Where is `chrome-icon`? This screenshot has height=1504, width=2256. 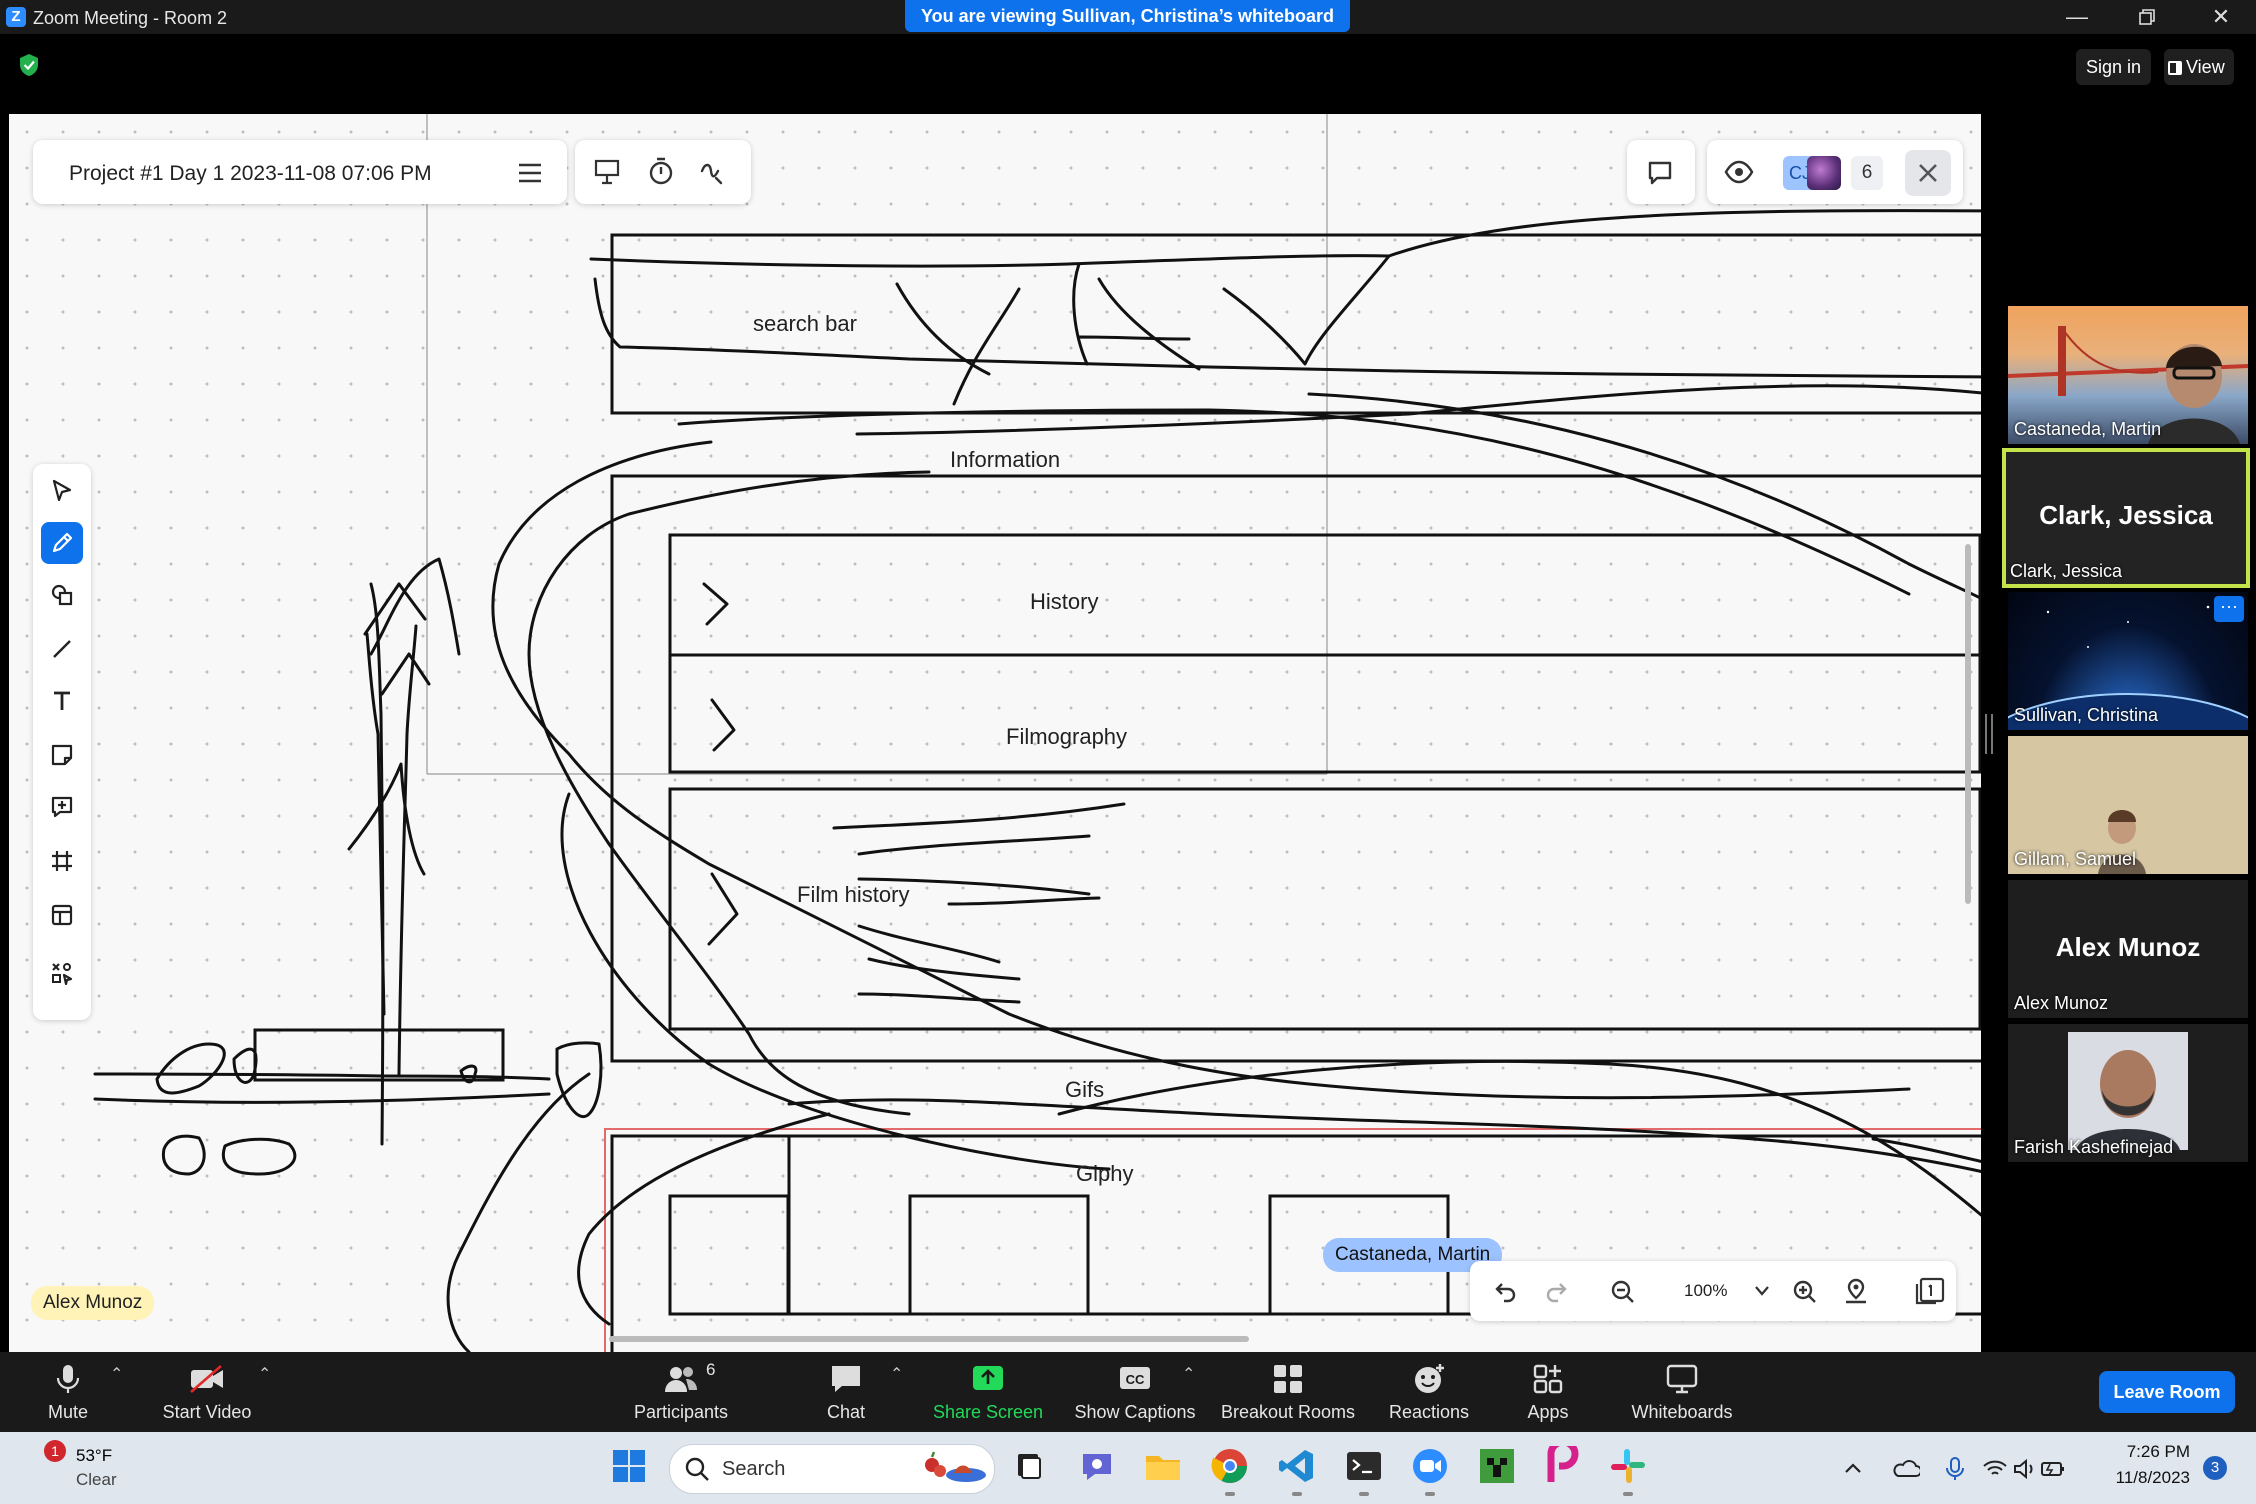
chrome-icon is located at coordinates (1230, 1466).